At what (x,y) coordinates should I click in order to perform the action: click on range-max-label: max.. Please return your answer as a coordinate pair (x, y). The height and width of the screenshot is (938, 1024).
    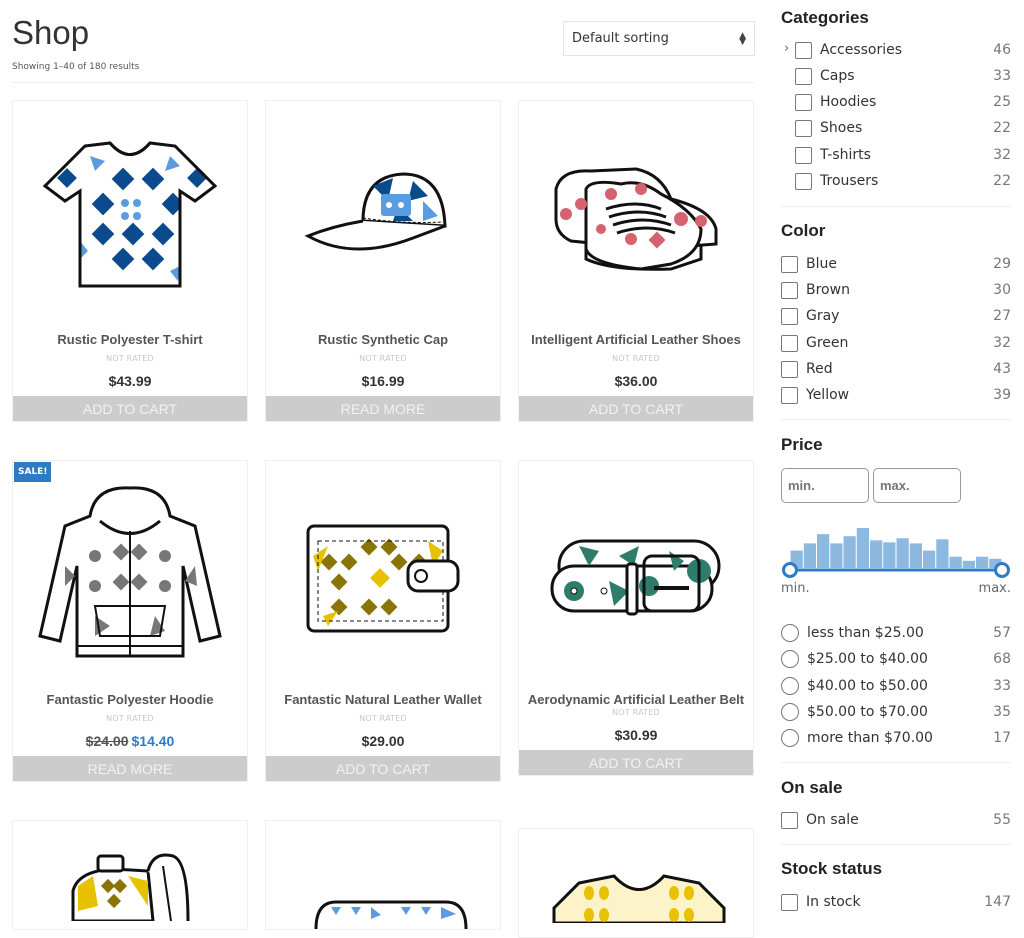
    Looking at the image, I should click on (994, 588).